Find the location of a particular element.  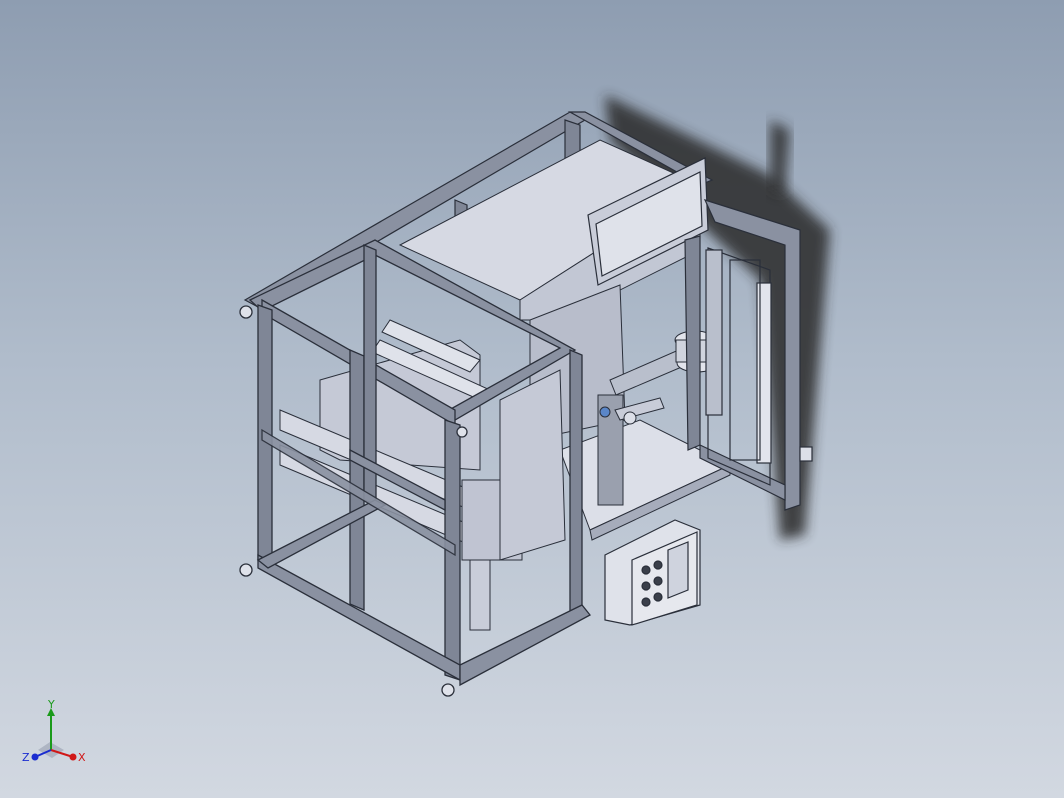

control-box is located at coordinates (652, 572).